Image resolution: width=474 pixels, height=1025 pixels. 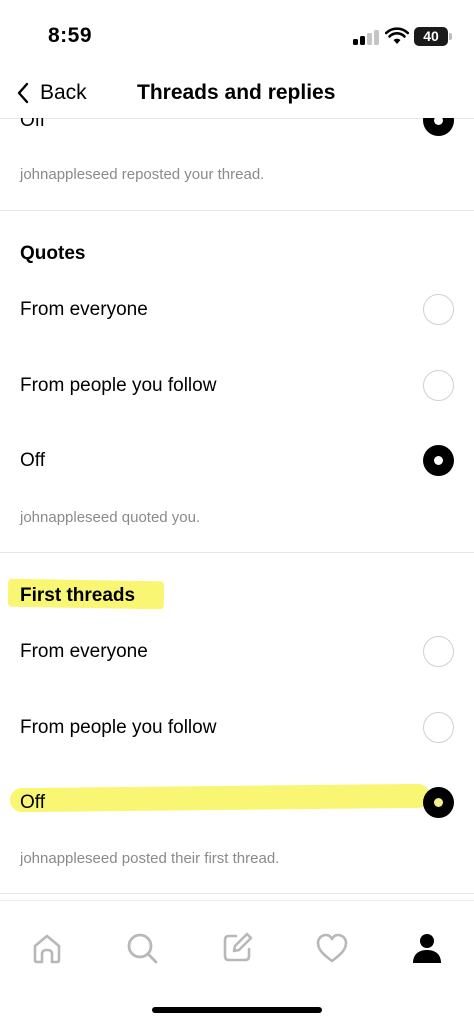 I want to click on reposts-option-off: Off, so click(x=237, y=132).